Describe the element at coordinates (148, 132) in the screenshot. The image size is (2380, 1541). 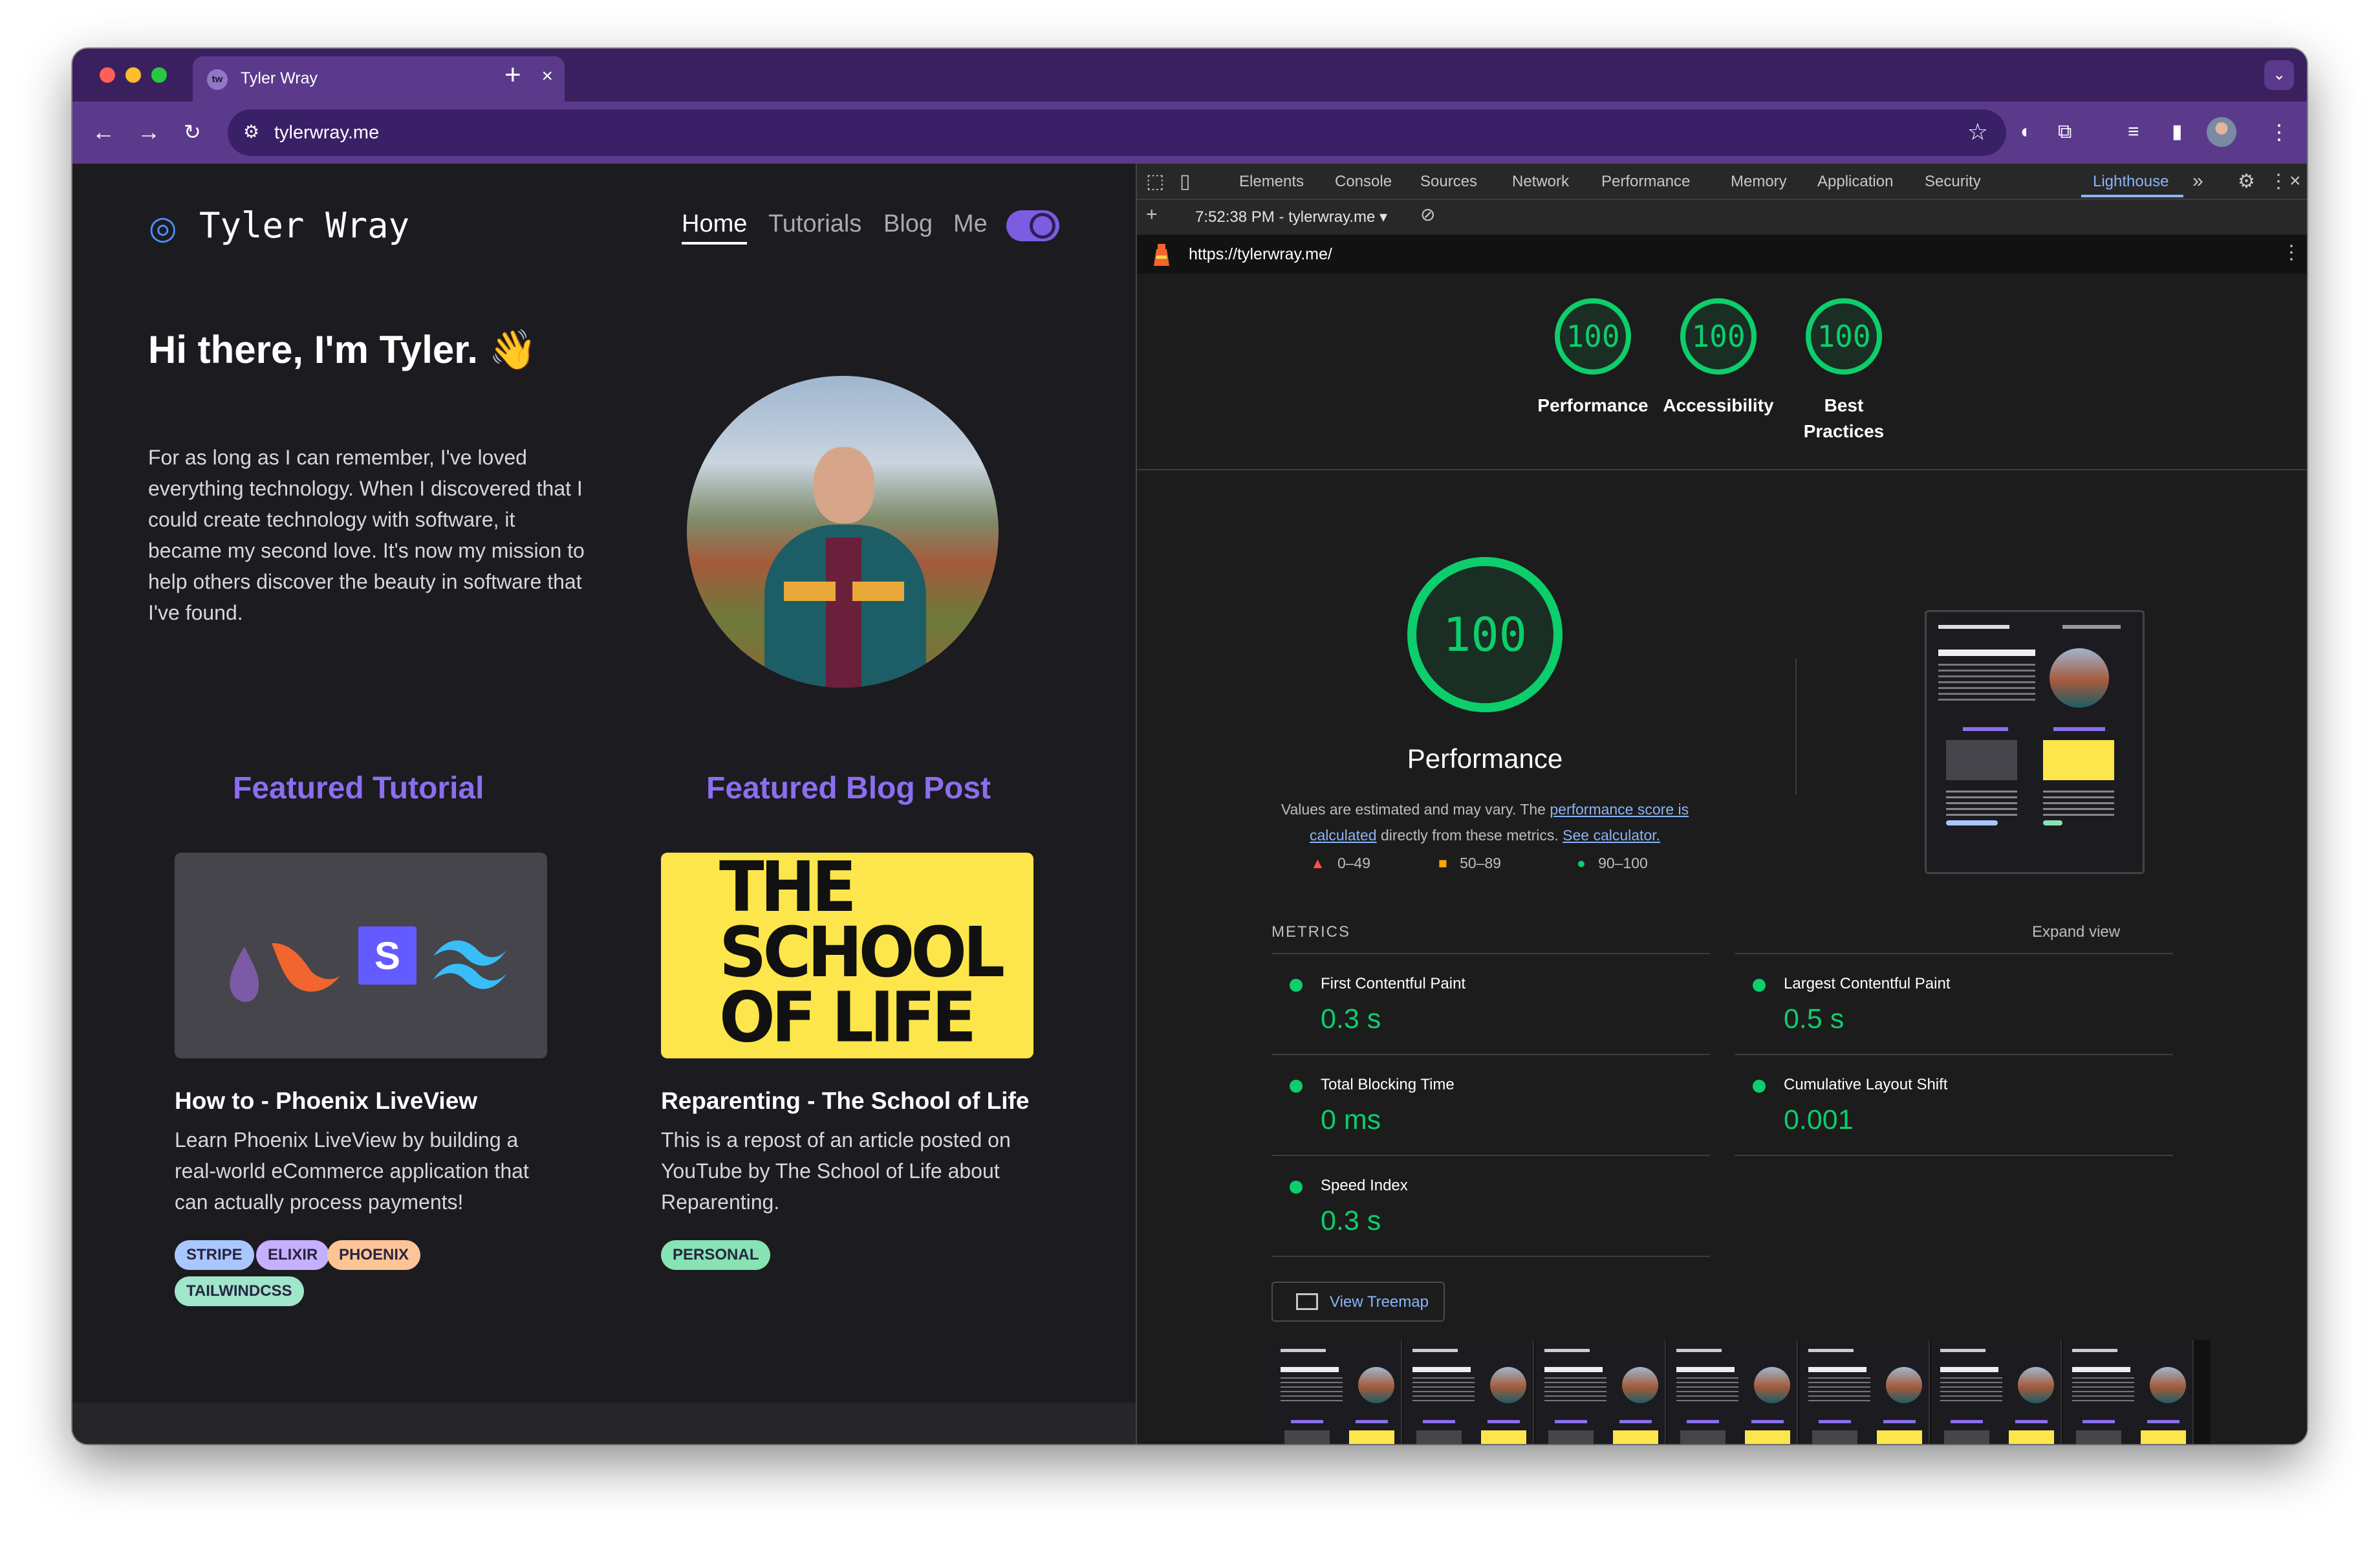
I see `forward-icon: →` at that location.